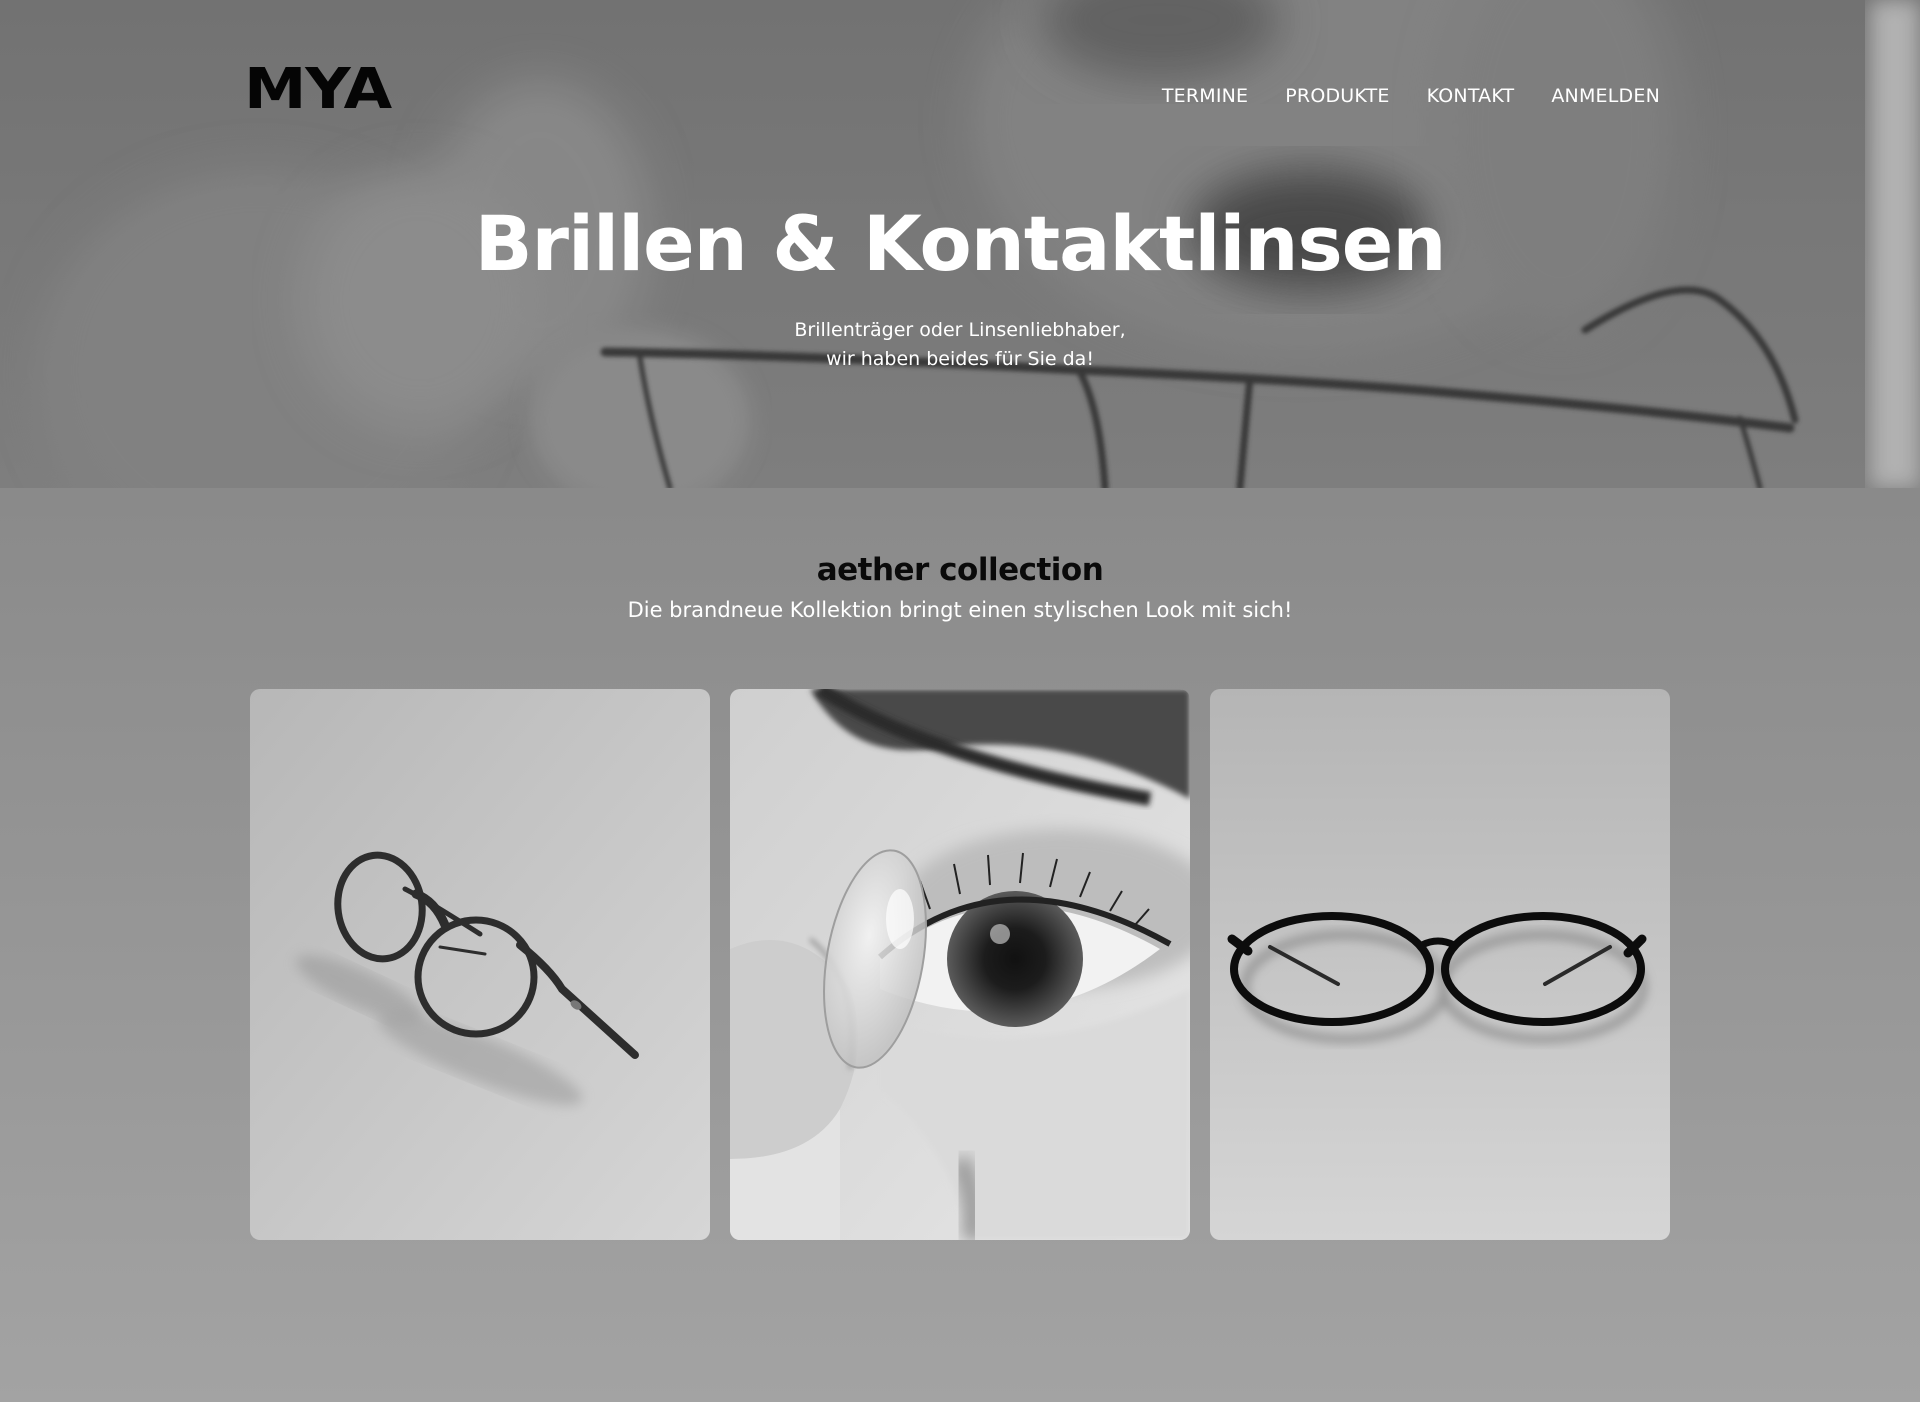 The image size is (1920, 1402). I want to click on product-card-oval-glasses, so click(1440, 964).